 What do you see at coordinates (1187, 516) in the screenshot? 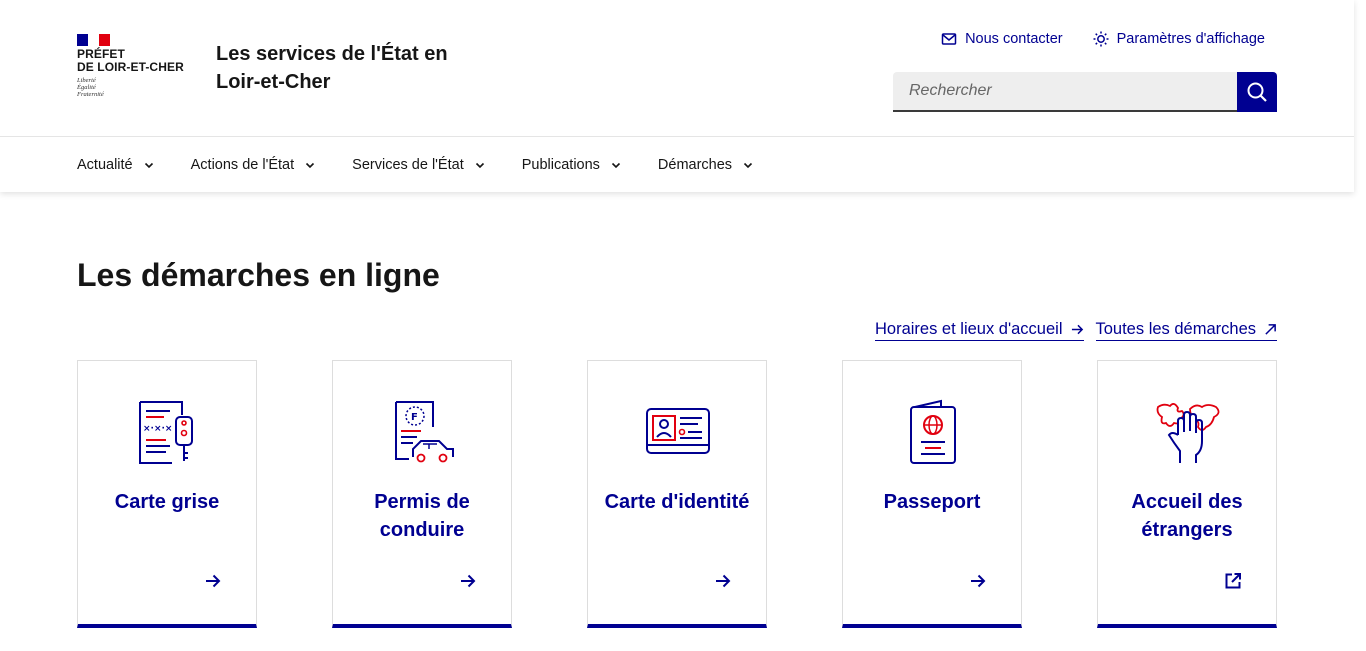
I see `card-title: Accueil des étrangers` at bounding box center [1187, 516].